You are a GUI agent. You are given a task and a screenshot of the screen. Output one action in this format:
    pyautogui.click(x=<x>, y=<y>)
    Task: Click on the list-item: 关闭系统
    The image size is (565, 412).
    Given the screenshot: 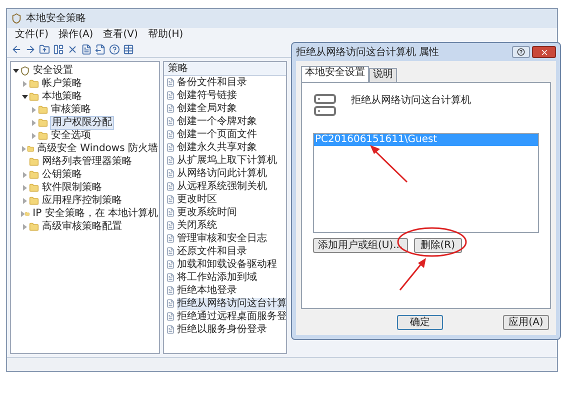 What is the action you would take?
    pyautogui.click(x=197, y=226)
    